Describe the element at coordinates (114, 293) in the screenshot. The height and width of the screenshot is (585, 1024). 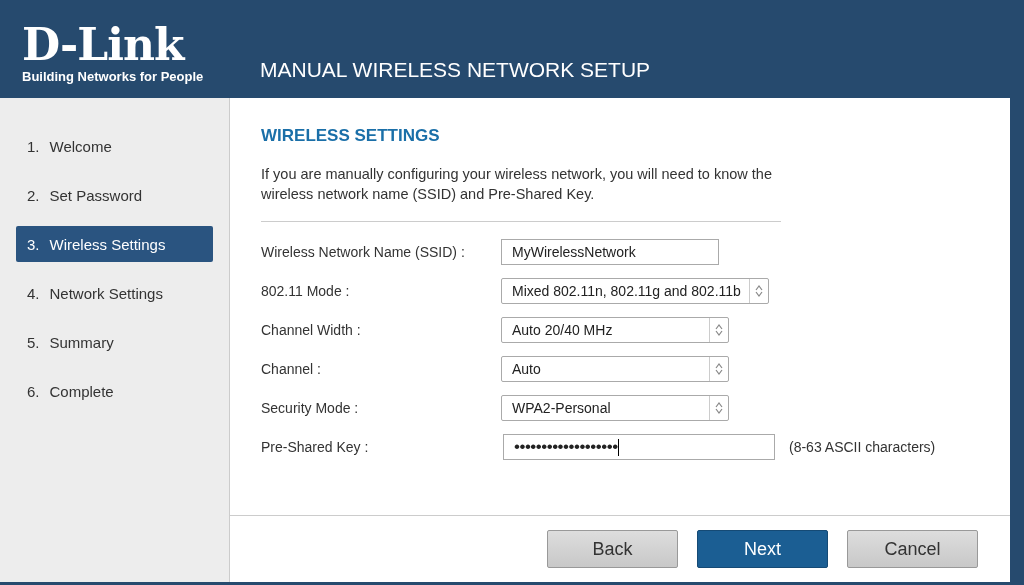
I see `step-item: 4. Network Settings` at that location.